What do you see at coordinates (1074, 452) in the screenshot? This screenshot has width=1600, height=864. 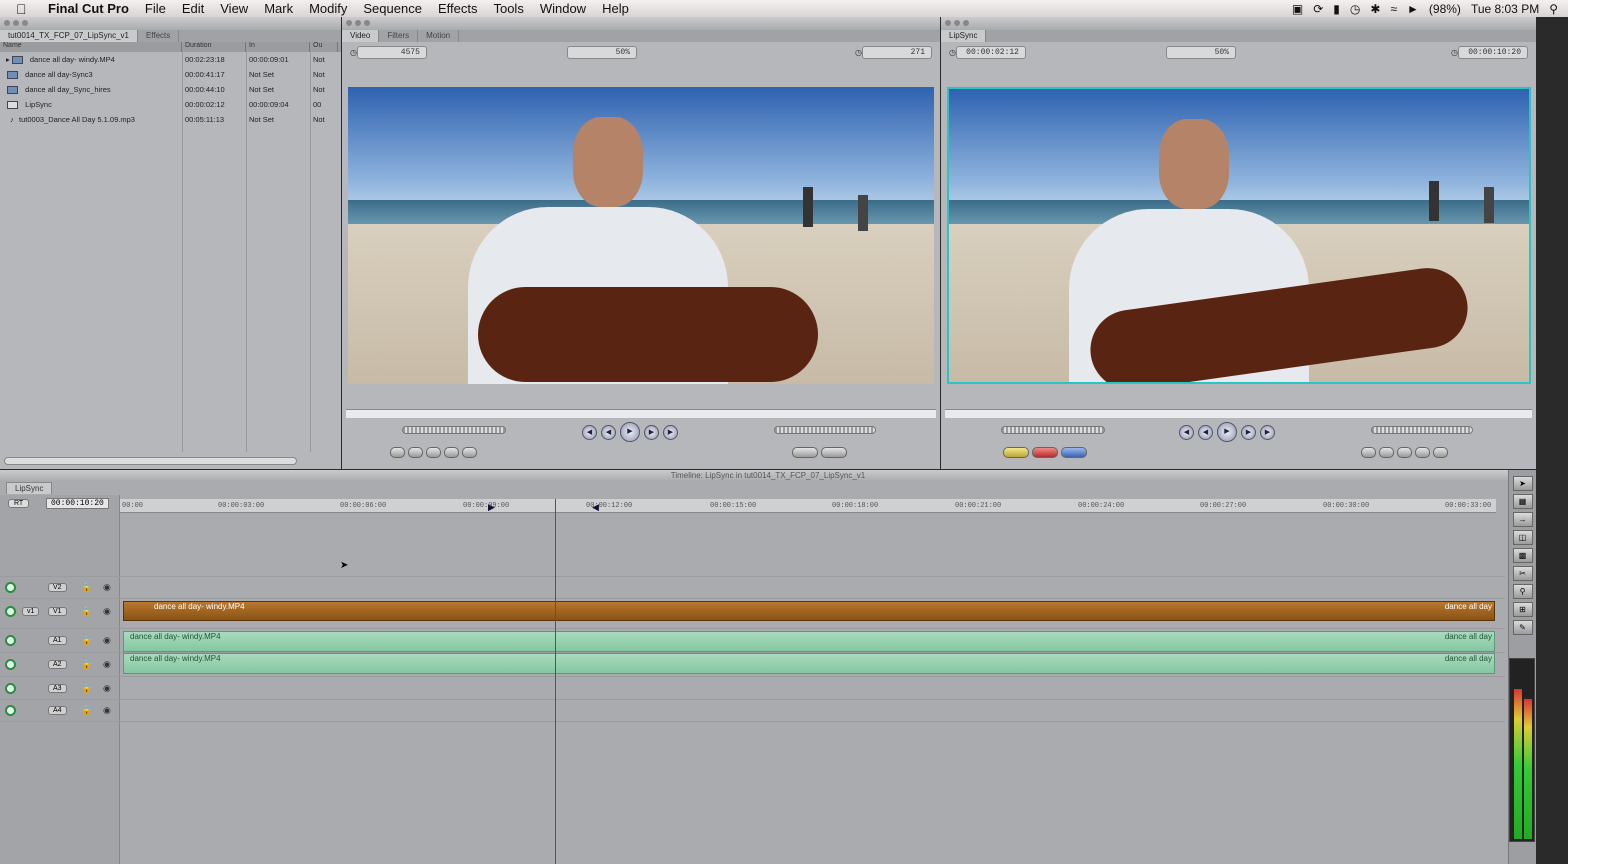 I see `overlay-button` at bounding box center [1074, 452].